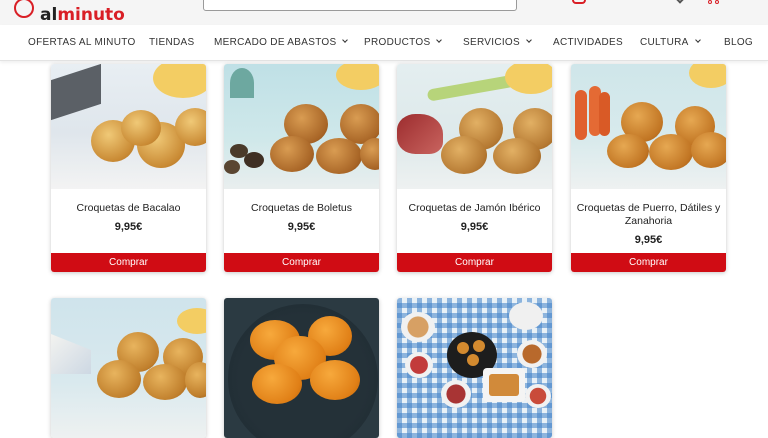 This screenshot has width=768, height=438. What do you see at coordinates (579, 2) in the screenshot?
I see `account-icon` at bounding box center [579, 2].